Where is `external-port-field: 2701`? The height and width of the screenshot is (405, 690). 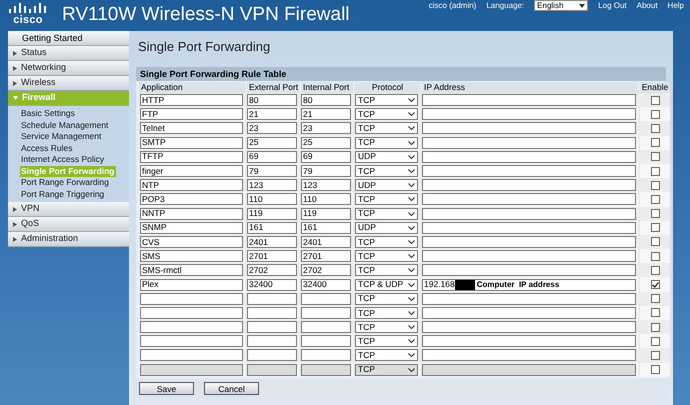
external-port-field: 2701 is located at coordinates (272, 256).